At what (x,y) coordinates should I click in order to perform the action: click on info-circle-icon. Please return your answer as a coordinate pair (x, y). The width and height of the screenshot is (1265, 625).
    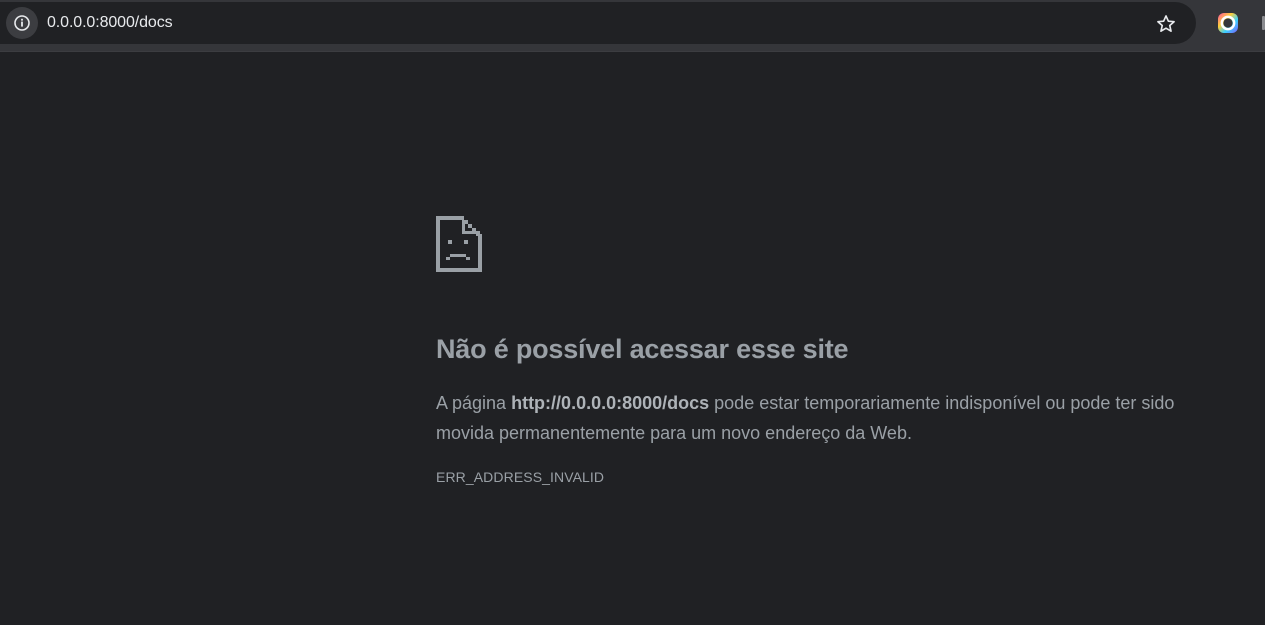
    Looking at the image, I should click on (22, 23).